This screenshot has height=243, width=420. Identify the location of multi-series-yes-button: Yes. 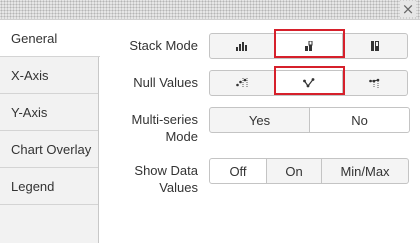
(259, 120).